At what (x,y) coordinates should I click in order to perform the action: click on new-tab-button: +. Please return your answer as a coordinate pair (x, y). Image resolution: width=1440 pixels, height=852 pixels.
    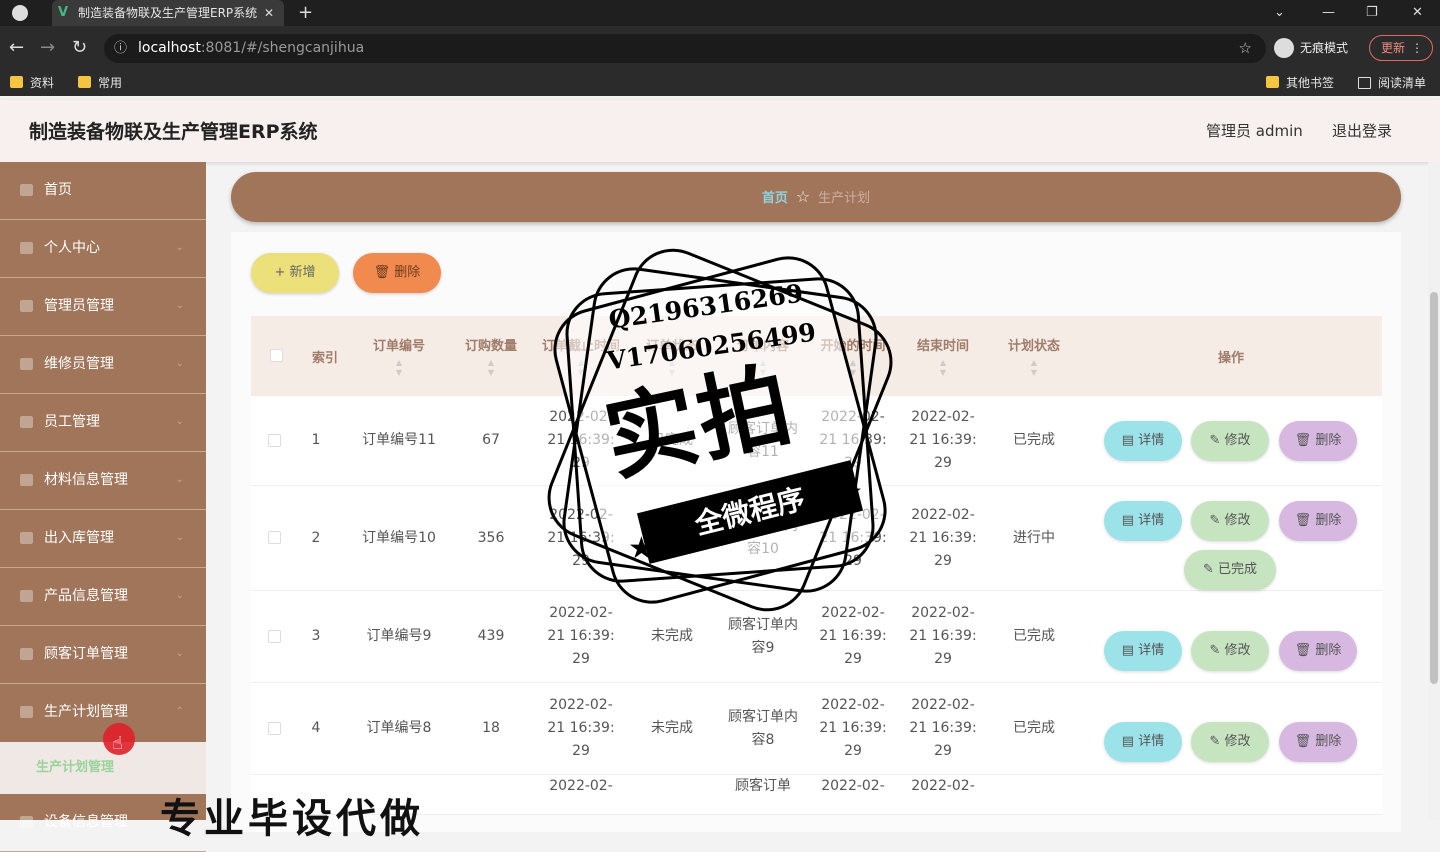
    Looking at the image, I should click on (305, 13).